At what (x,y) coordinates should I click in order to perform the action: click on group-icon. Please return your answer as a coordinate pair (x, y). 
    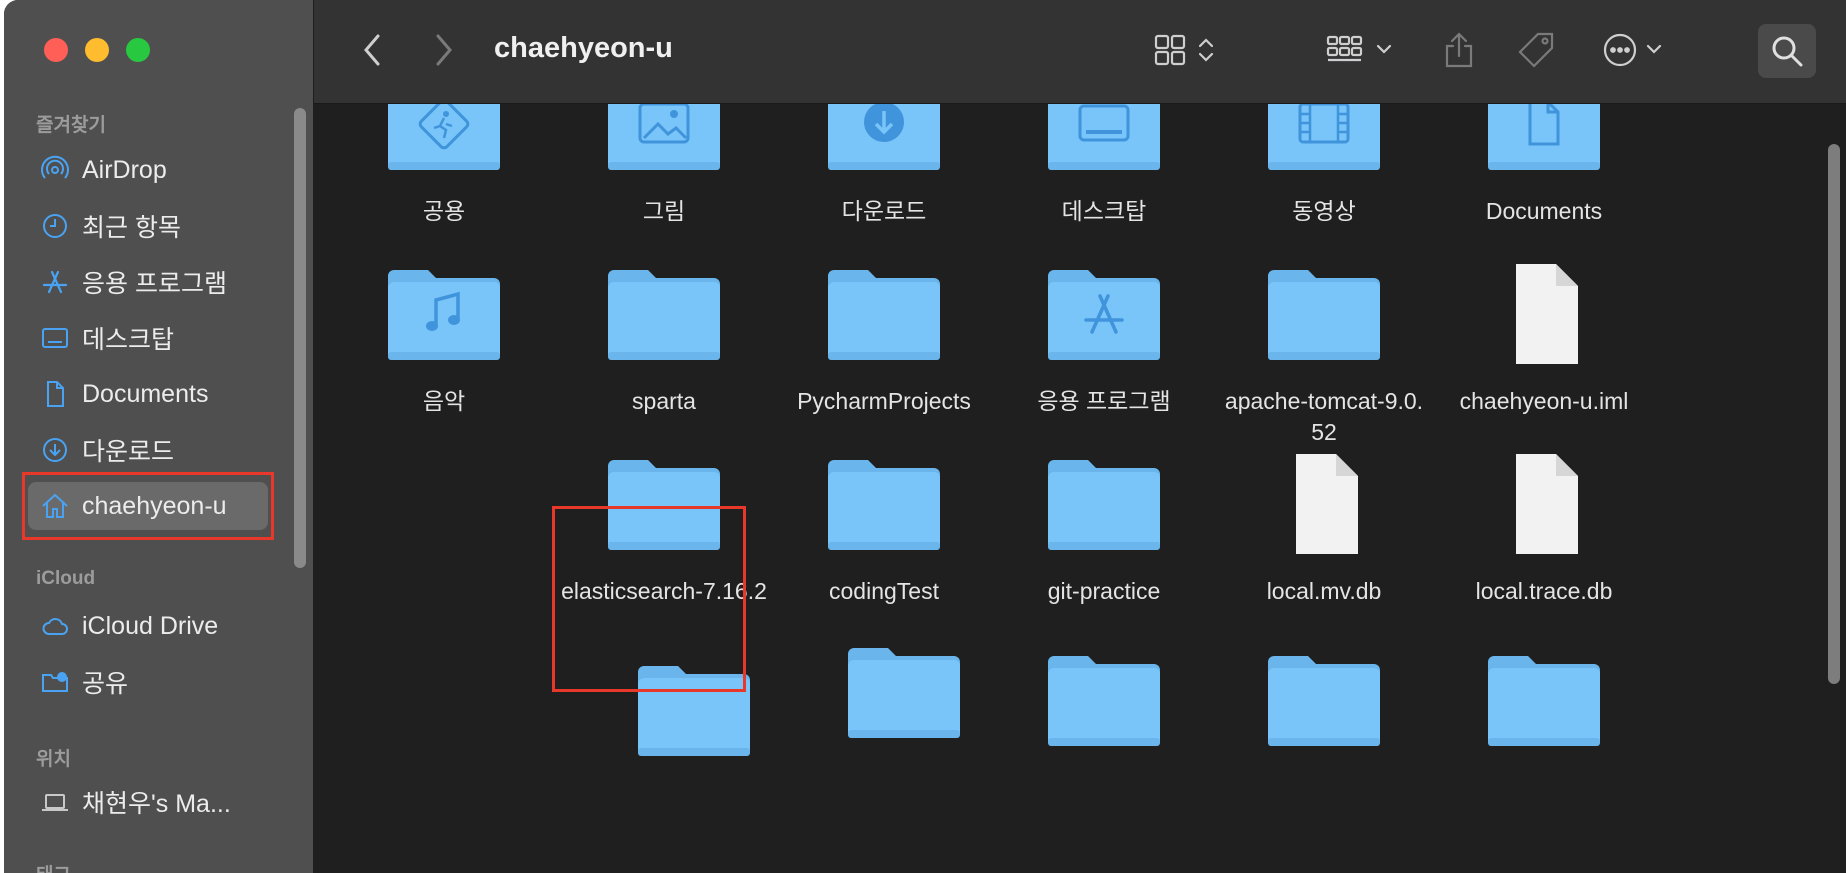
    Looking at the image, I should click on (1359, 48).